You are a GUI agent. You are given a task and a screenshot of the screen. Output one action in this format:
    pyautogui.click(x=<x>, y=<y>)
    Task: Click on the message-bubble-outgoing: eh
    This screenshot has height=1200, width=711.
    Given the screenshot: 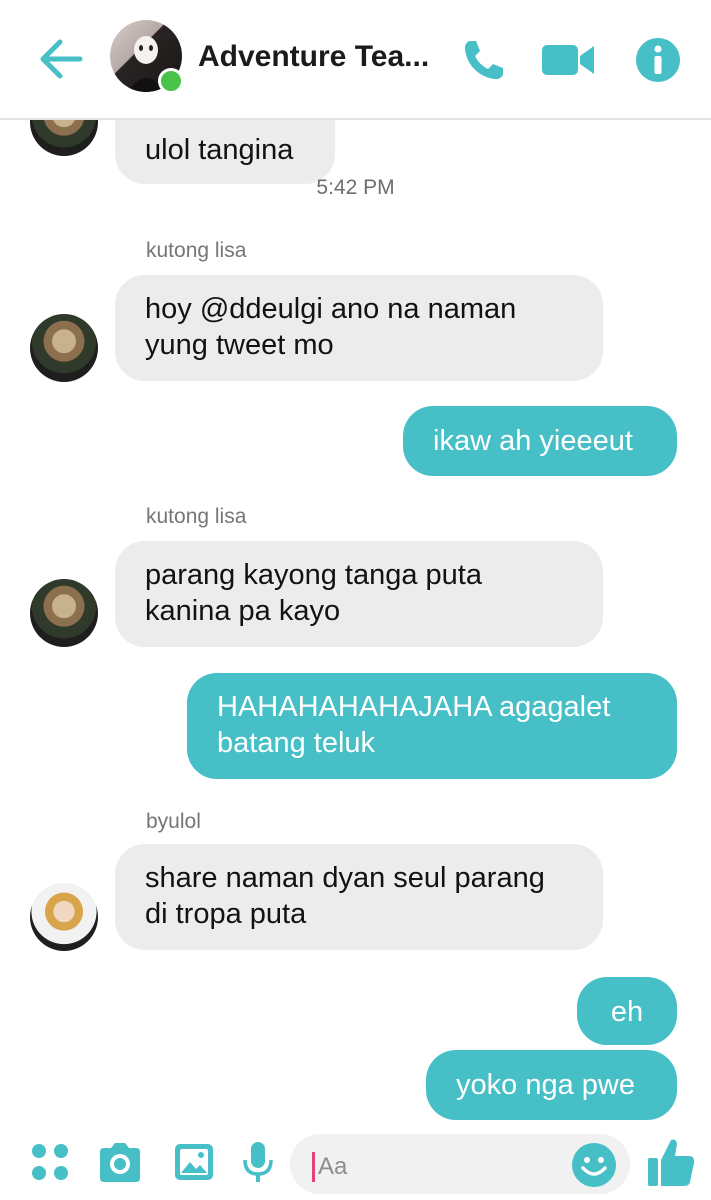 What is the action you would take?
    pyautogui.click(x=627, y=1011)
    